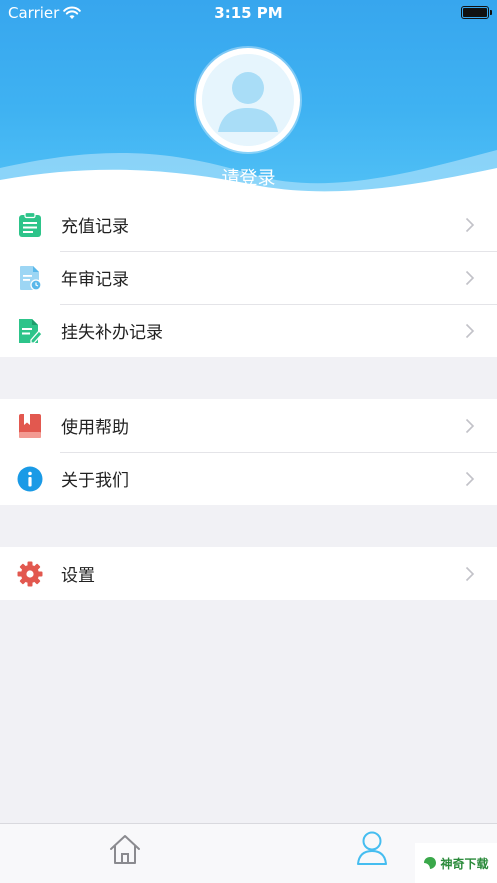 The image size is (497, 883). Describe the element at coordinates (464, 863) in the screenshot. I see `watermark-text: 神奇下载` at that location.